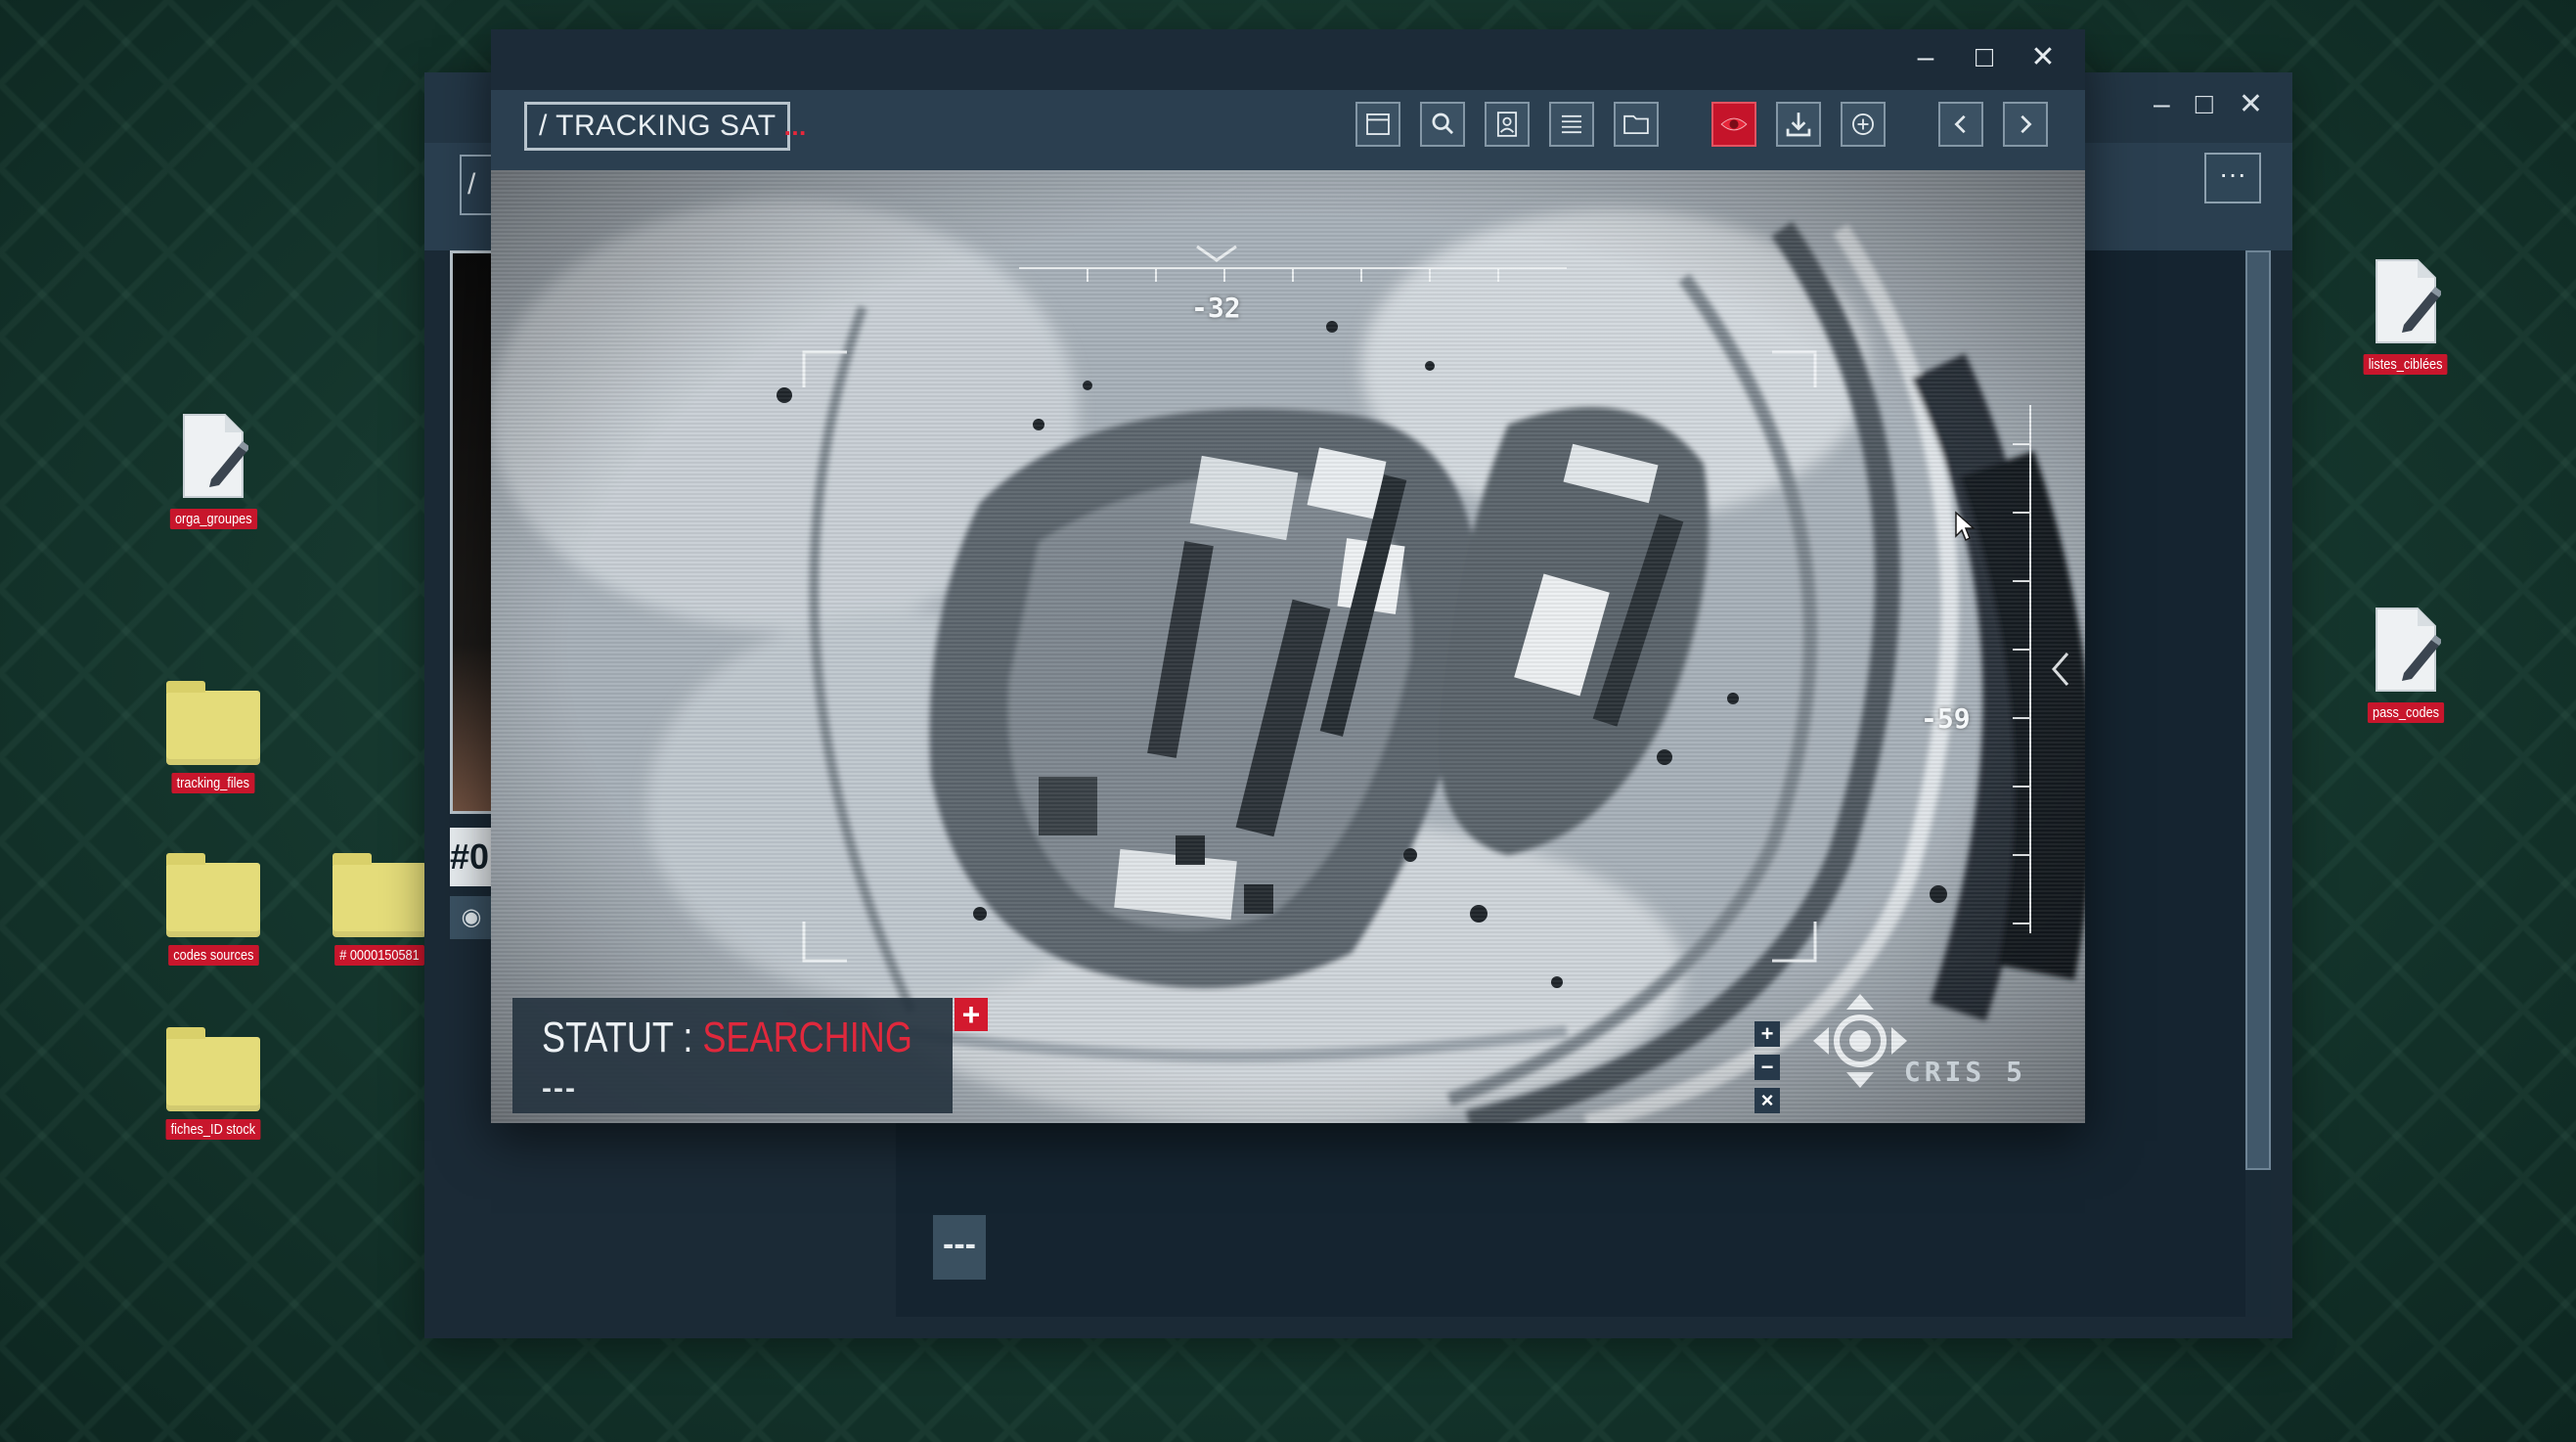  Describe the element at coordinates (559, 1088) in the screenshot. I see `status-subtext: ---` at that location.